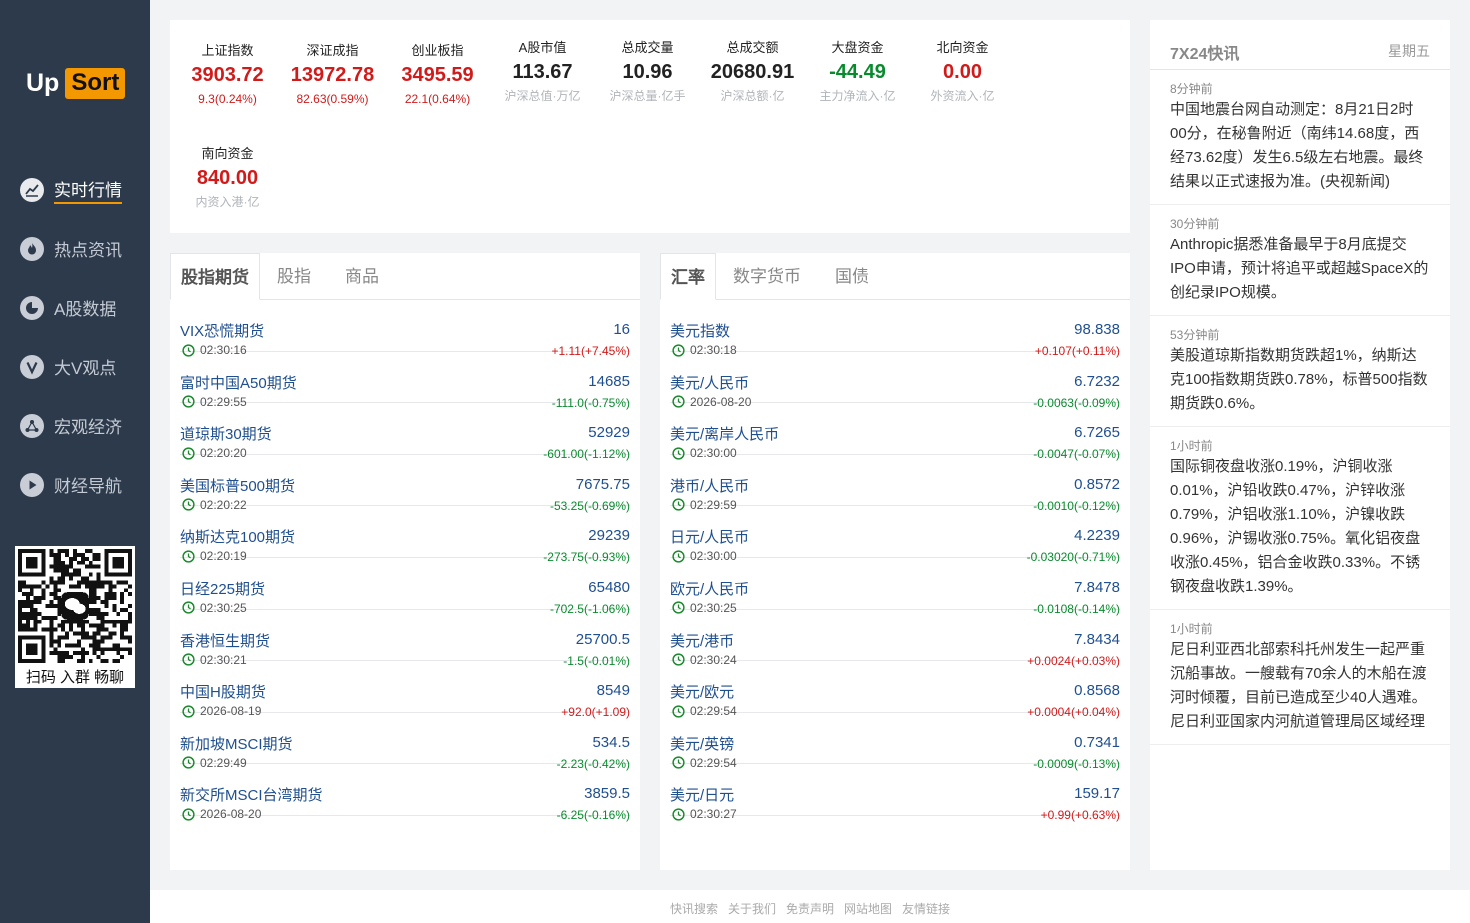 This screenshot has width=1470, height=923. Describe the element at coordinates (32, 307) in the screenshot. I see `pie-icon` at that location.